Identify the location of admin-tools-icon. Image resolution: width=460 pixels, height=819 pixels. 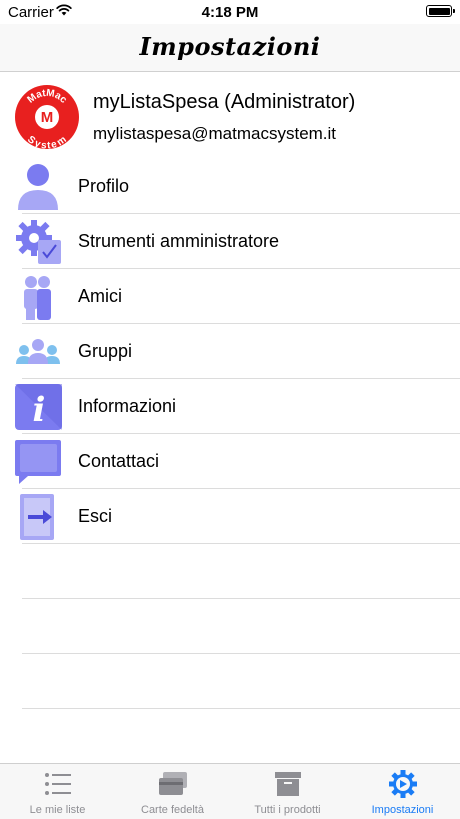
(38, 242).